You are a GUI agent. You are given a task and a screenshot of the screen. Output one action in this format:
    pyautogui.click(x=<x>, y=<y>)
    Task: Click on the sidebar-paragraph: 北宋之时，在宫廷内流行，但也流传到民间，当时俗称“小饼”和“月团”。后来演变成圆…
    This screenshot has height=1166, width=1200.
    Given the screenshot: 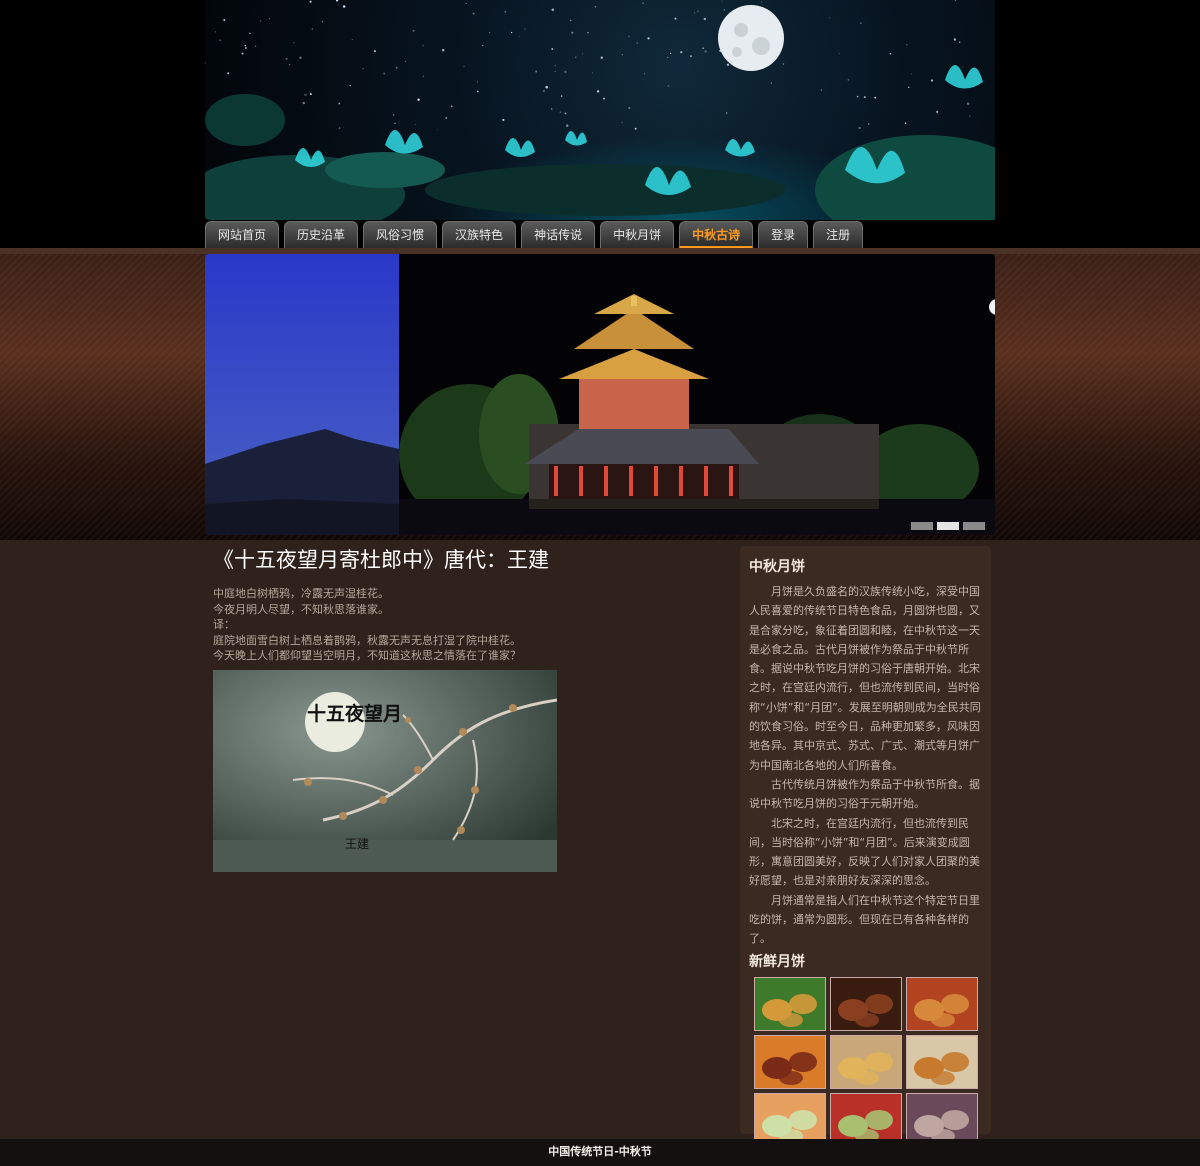 What is the action you would take?
    pyautogui.click(x=864, y=852)
    